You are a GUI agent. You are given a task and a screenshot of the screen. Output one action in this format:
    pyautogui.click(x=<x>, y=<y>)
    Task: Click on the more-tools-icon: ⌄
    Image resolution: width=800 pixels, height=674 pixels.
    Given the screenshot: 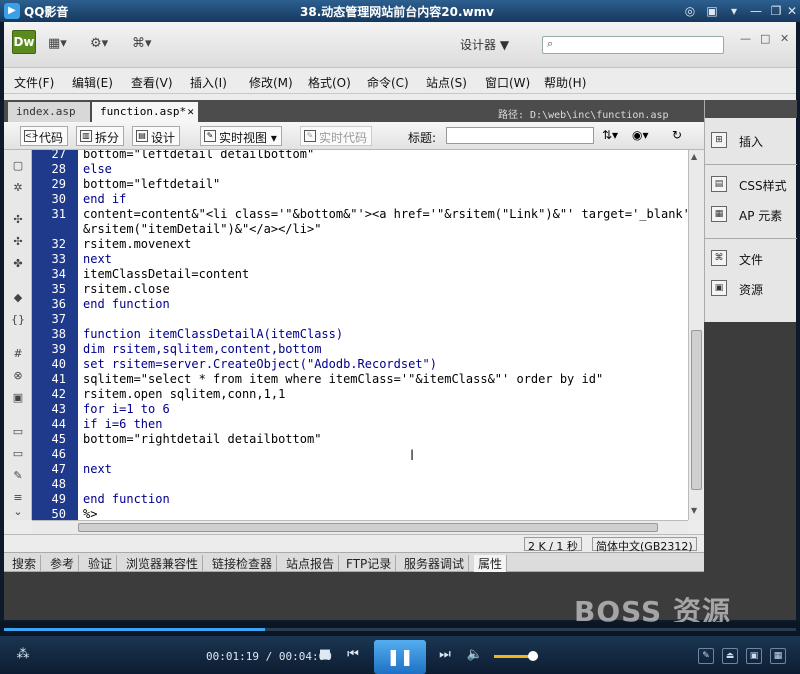 What is the action you would take?
    pyautogui.click(x=18, y=512)
    